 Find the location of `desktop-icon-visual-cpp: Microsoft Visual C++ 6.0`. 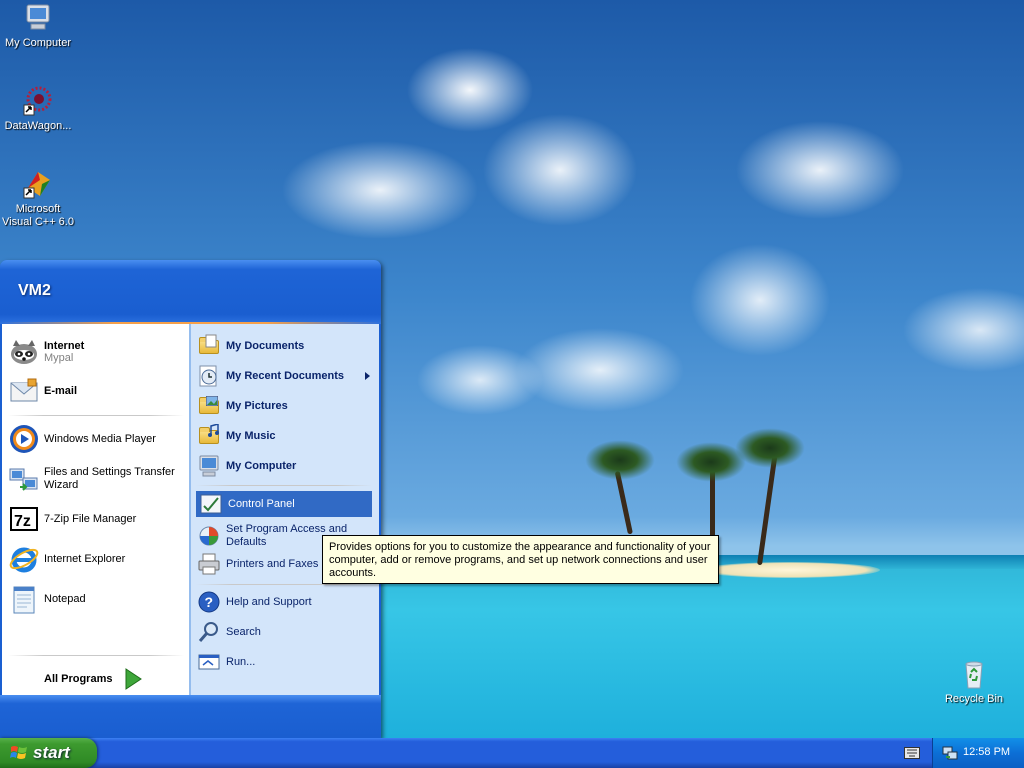

desktop-icon-visual-cpp: Microsoft Visual C++ 6.0 is located at coordinates (38, 198).